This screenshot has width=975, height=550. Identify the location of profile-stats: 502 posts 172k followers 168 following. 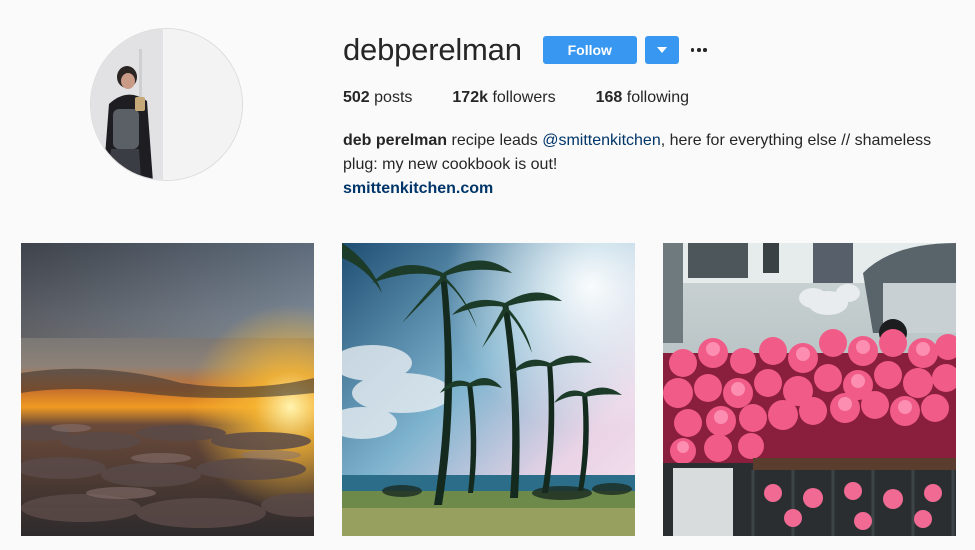
(653, 98).